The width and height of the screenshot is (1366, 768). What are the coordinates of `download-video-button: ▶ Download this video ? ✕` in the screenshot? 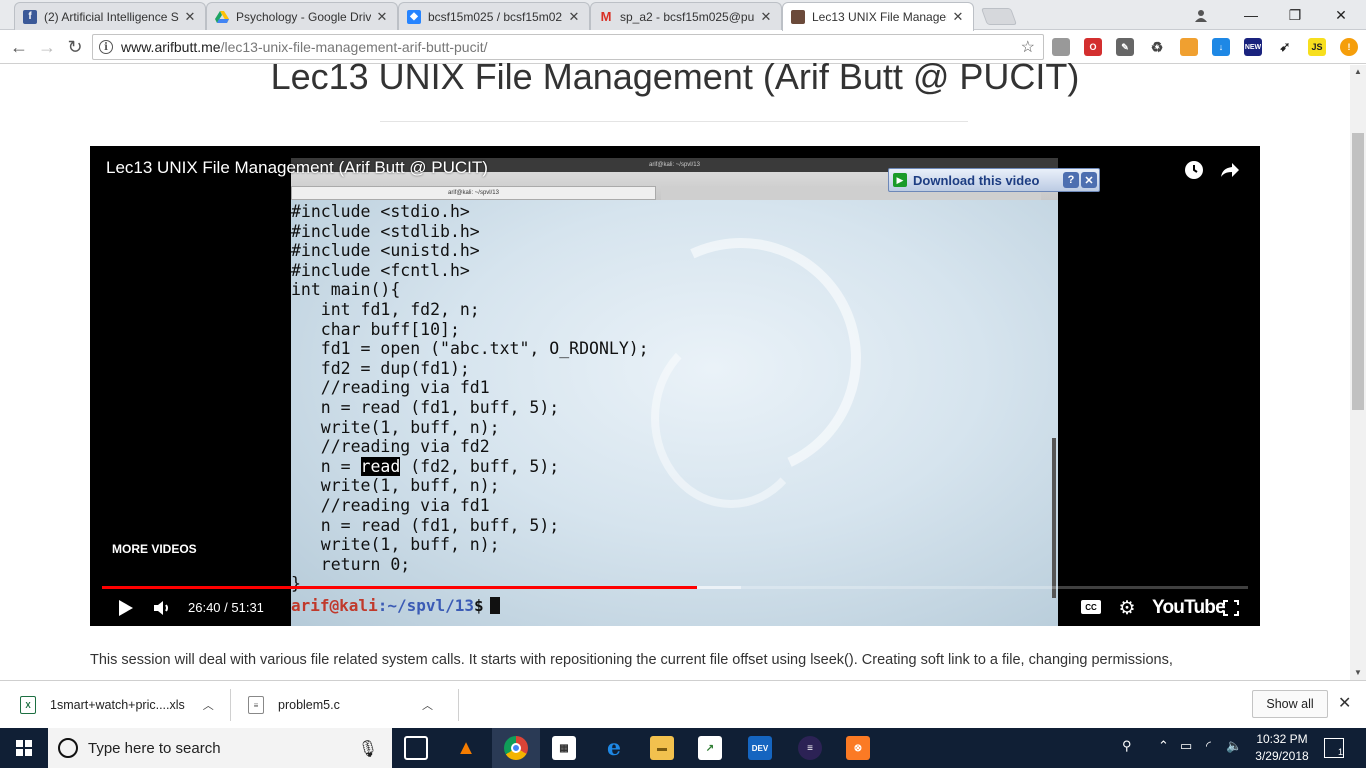 It's located at (994, 180).